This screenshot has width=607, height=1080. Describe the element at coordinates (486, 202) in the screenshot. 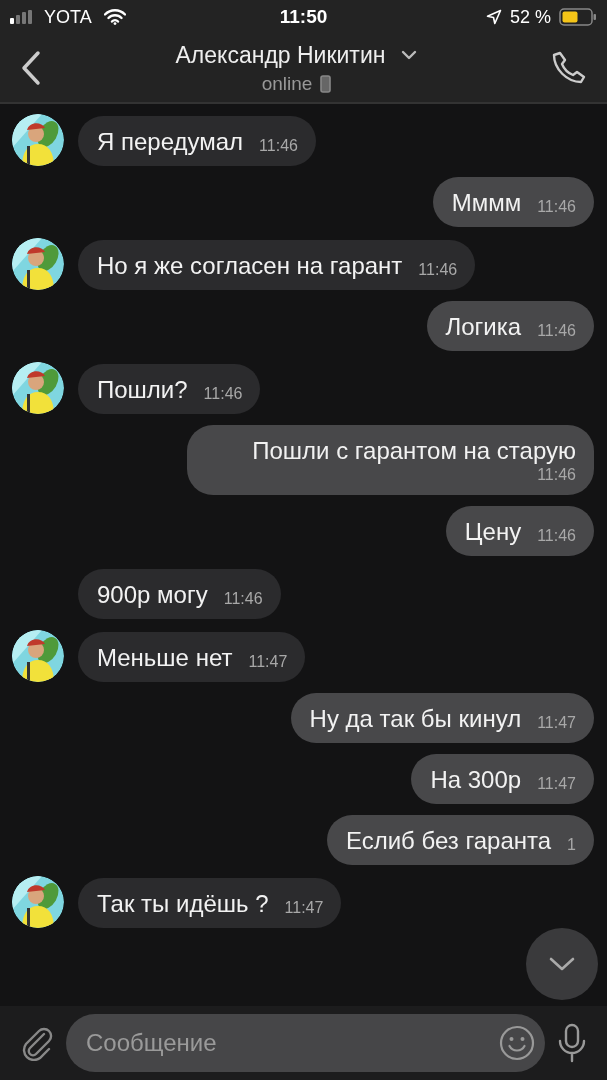

I see `message-text: Мммм` at that location.